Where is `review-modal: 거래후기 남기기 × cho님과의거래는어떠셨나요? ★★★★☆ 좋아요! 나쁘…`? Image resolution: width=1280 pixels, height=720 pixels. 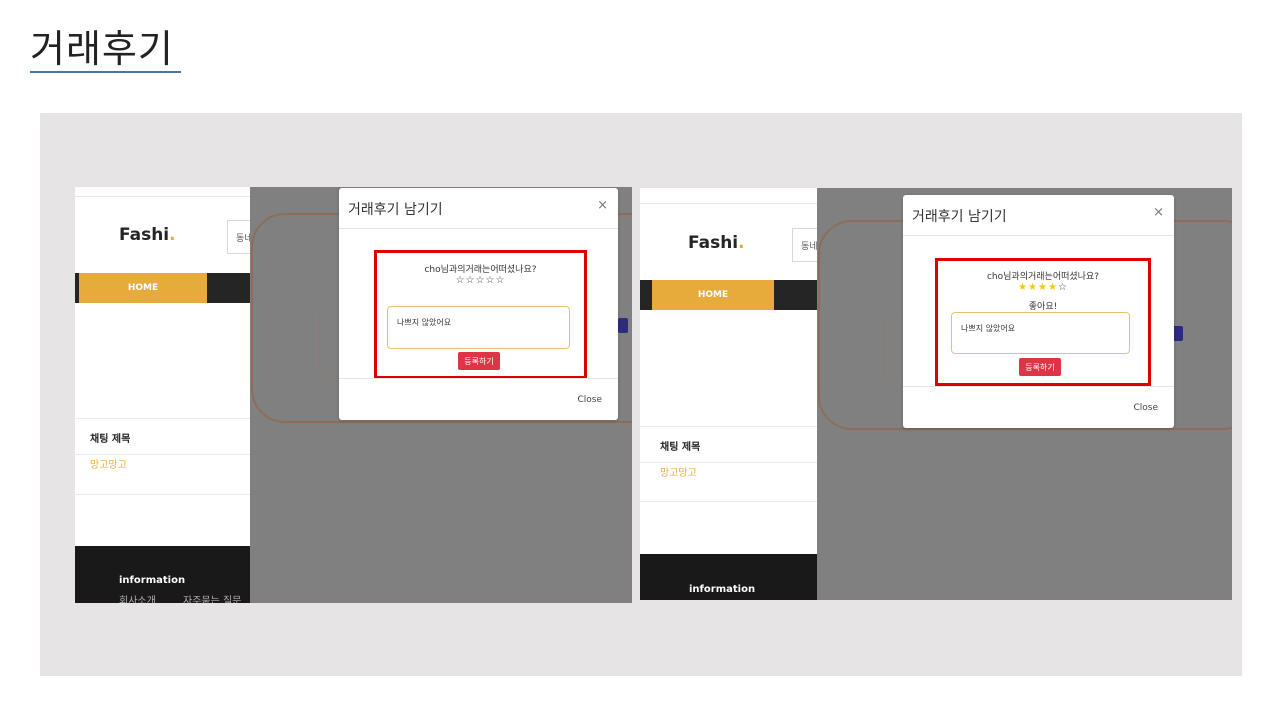 review-modal: 거래후기 남기기 × cho님과의거래는어떠셨나요? ★★★★☆ 좋아요! 나쁘… is located at coordinates (1038, 311).